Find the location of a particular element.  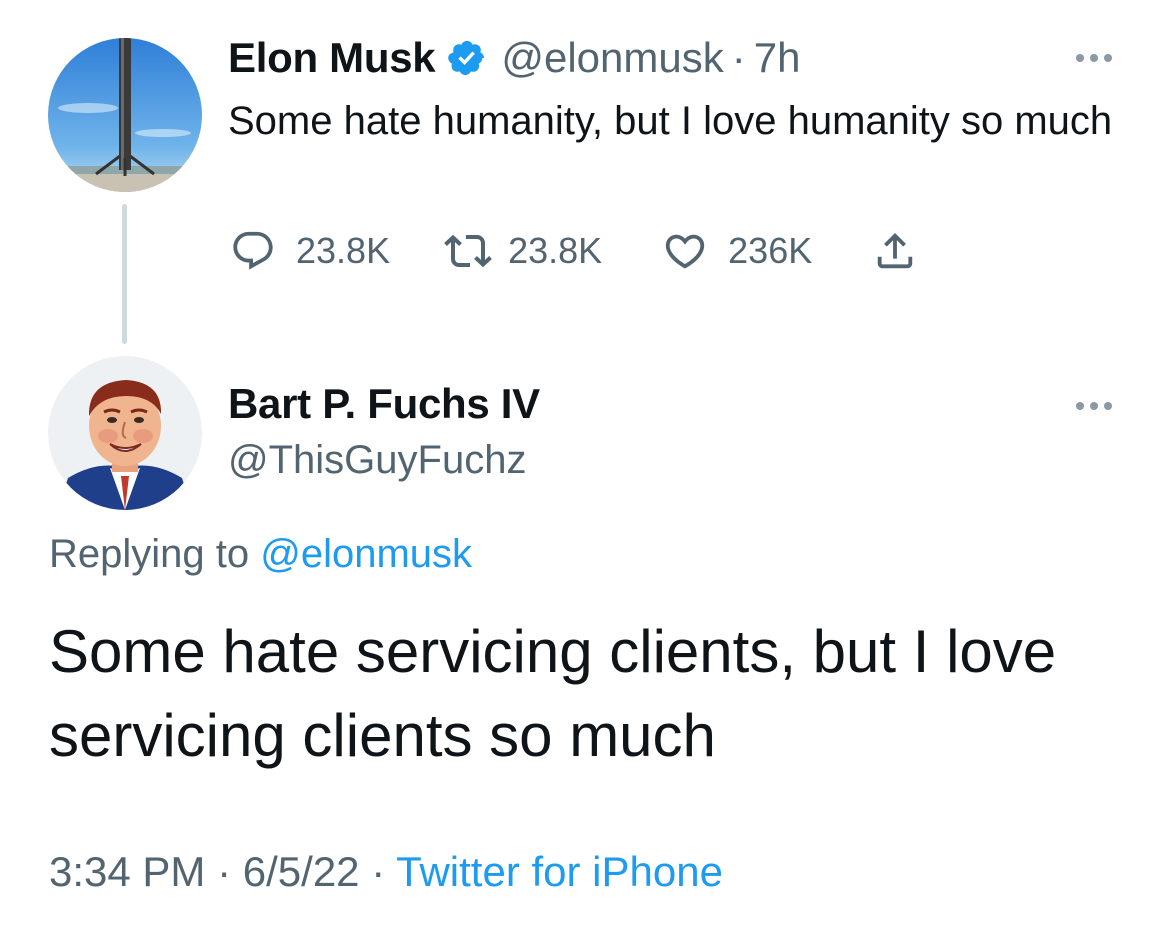

like-button: 236K is located at coordinates (737, 251).